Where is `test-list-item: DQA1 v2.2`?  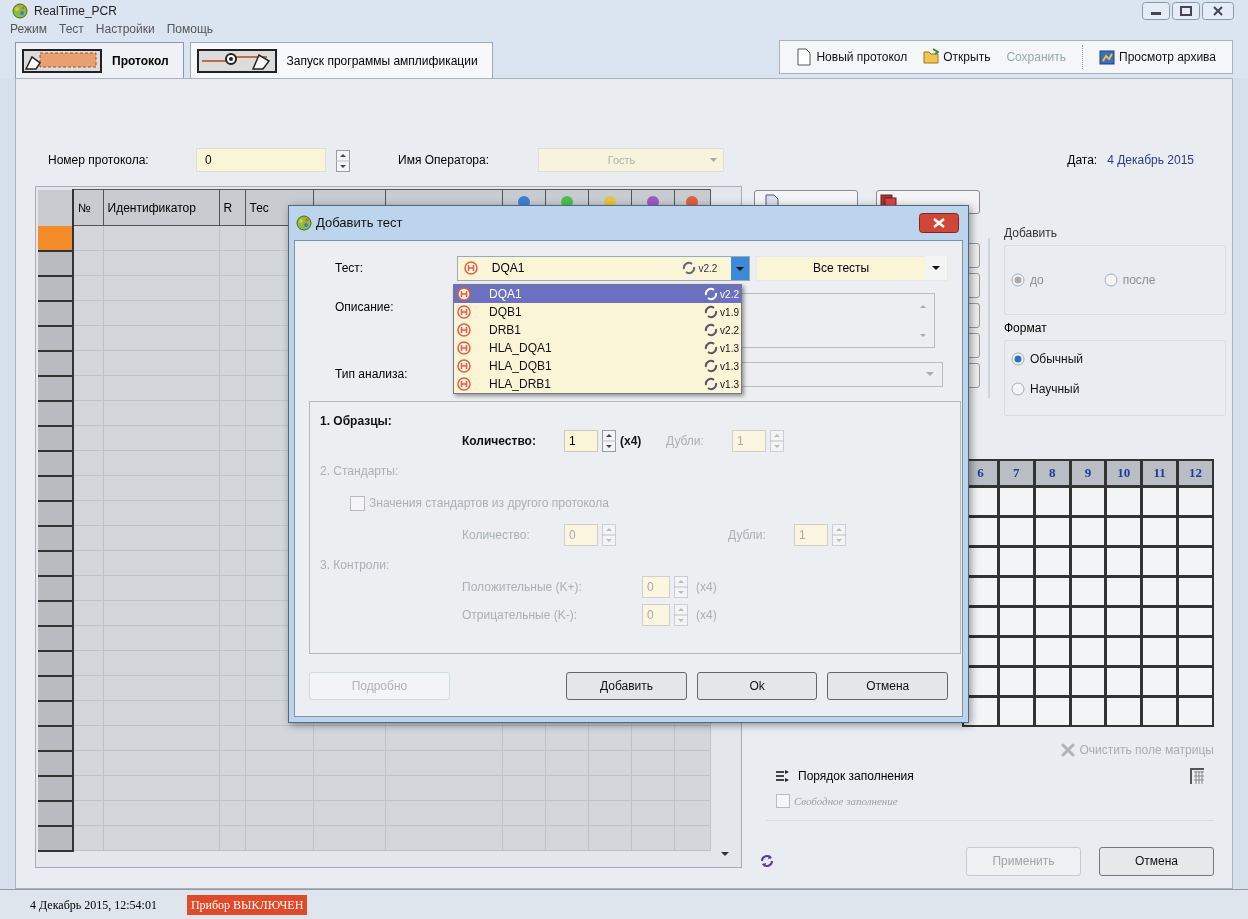 test-list-item: DQA1 v2.2 is located at coordinates (597, 294).